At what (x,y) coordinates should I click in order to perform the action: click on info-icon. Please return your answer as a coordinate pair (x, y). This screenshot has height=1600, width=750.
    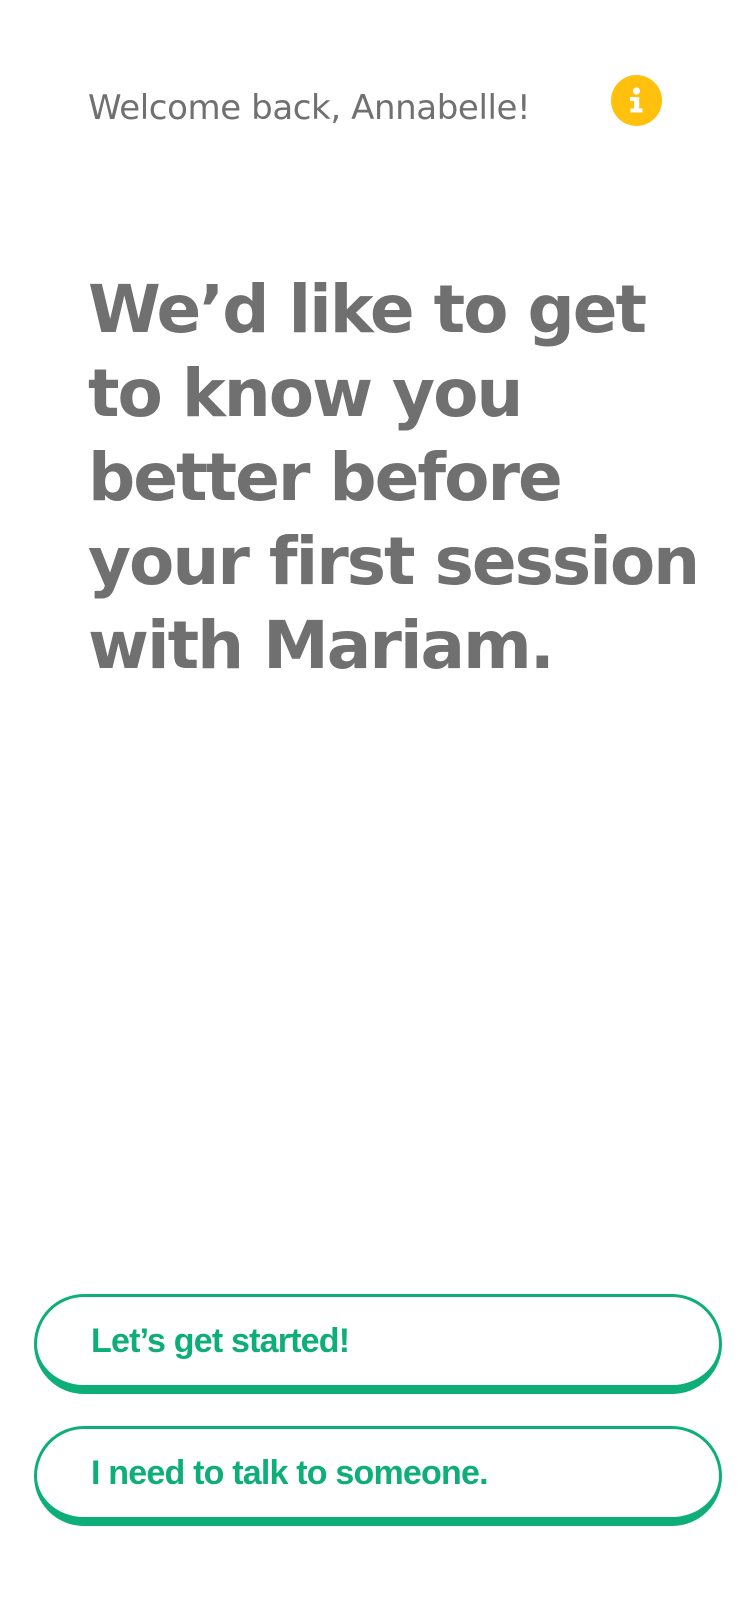
    Looking at the image, I should click on (636, 100).